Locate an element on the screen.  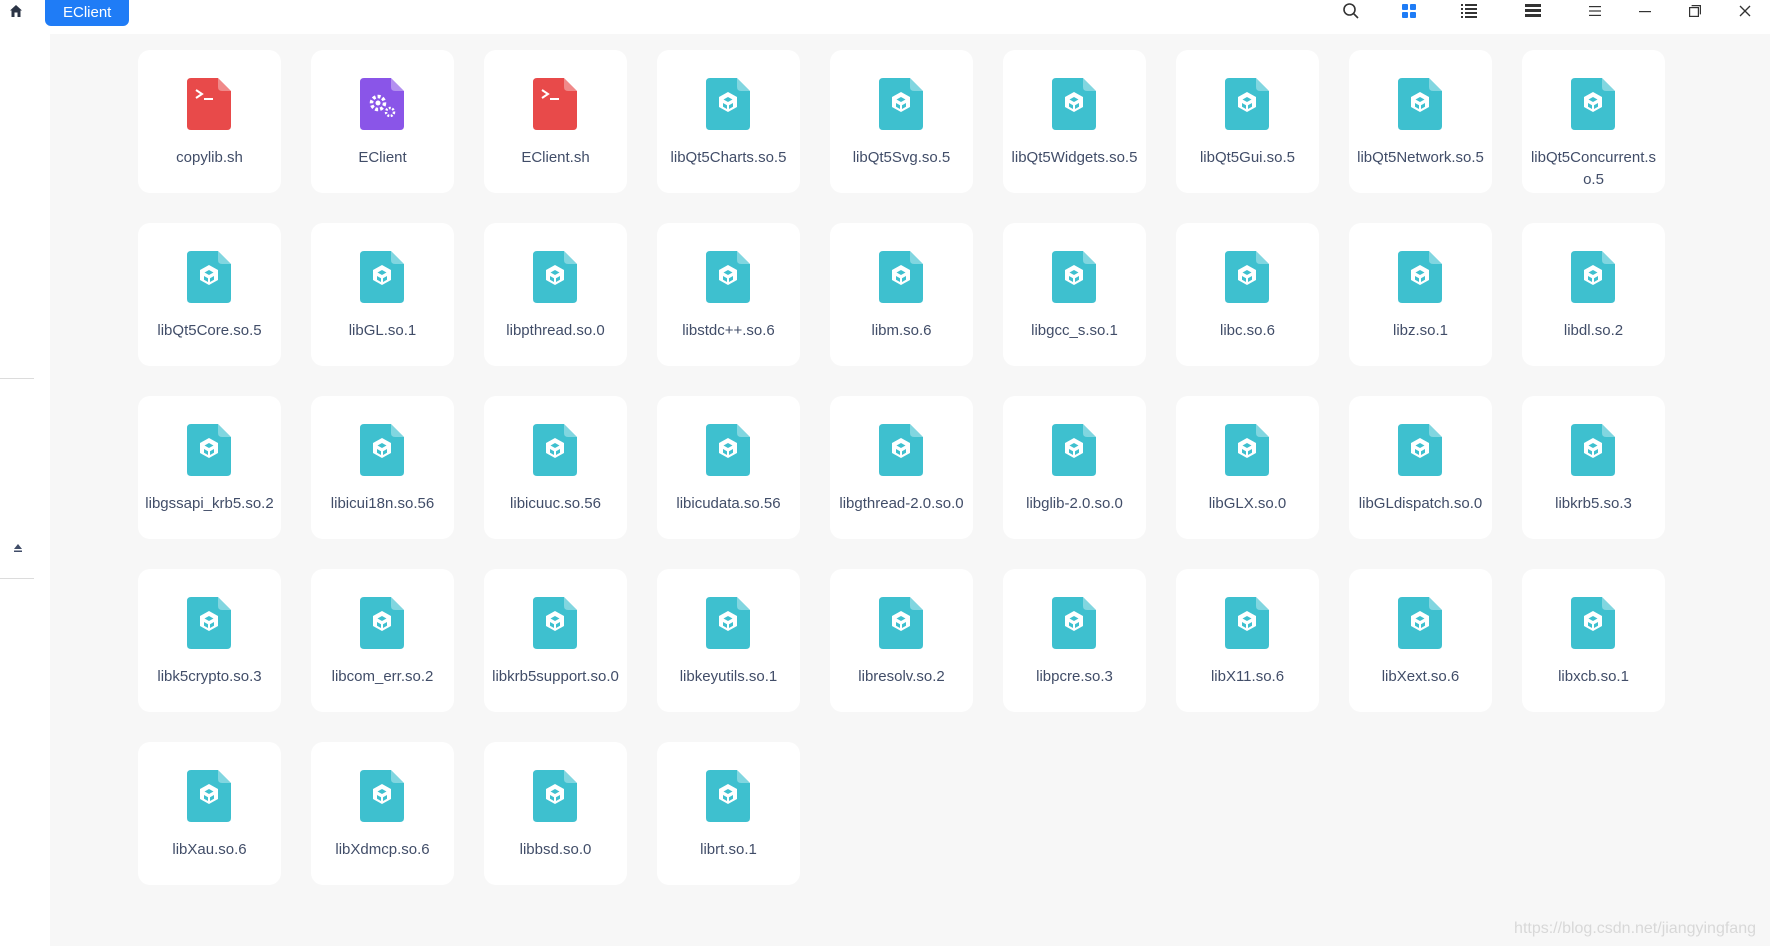
minimize-icon is located at coordinates (1645, 11).